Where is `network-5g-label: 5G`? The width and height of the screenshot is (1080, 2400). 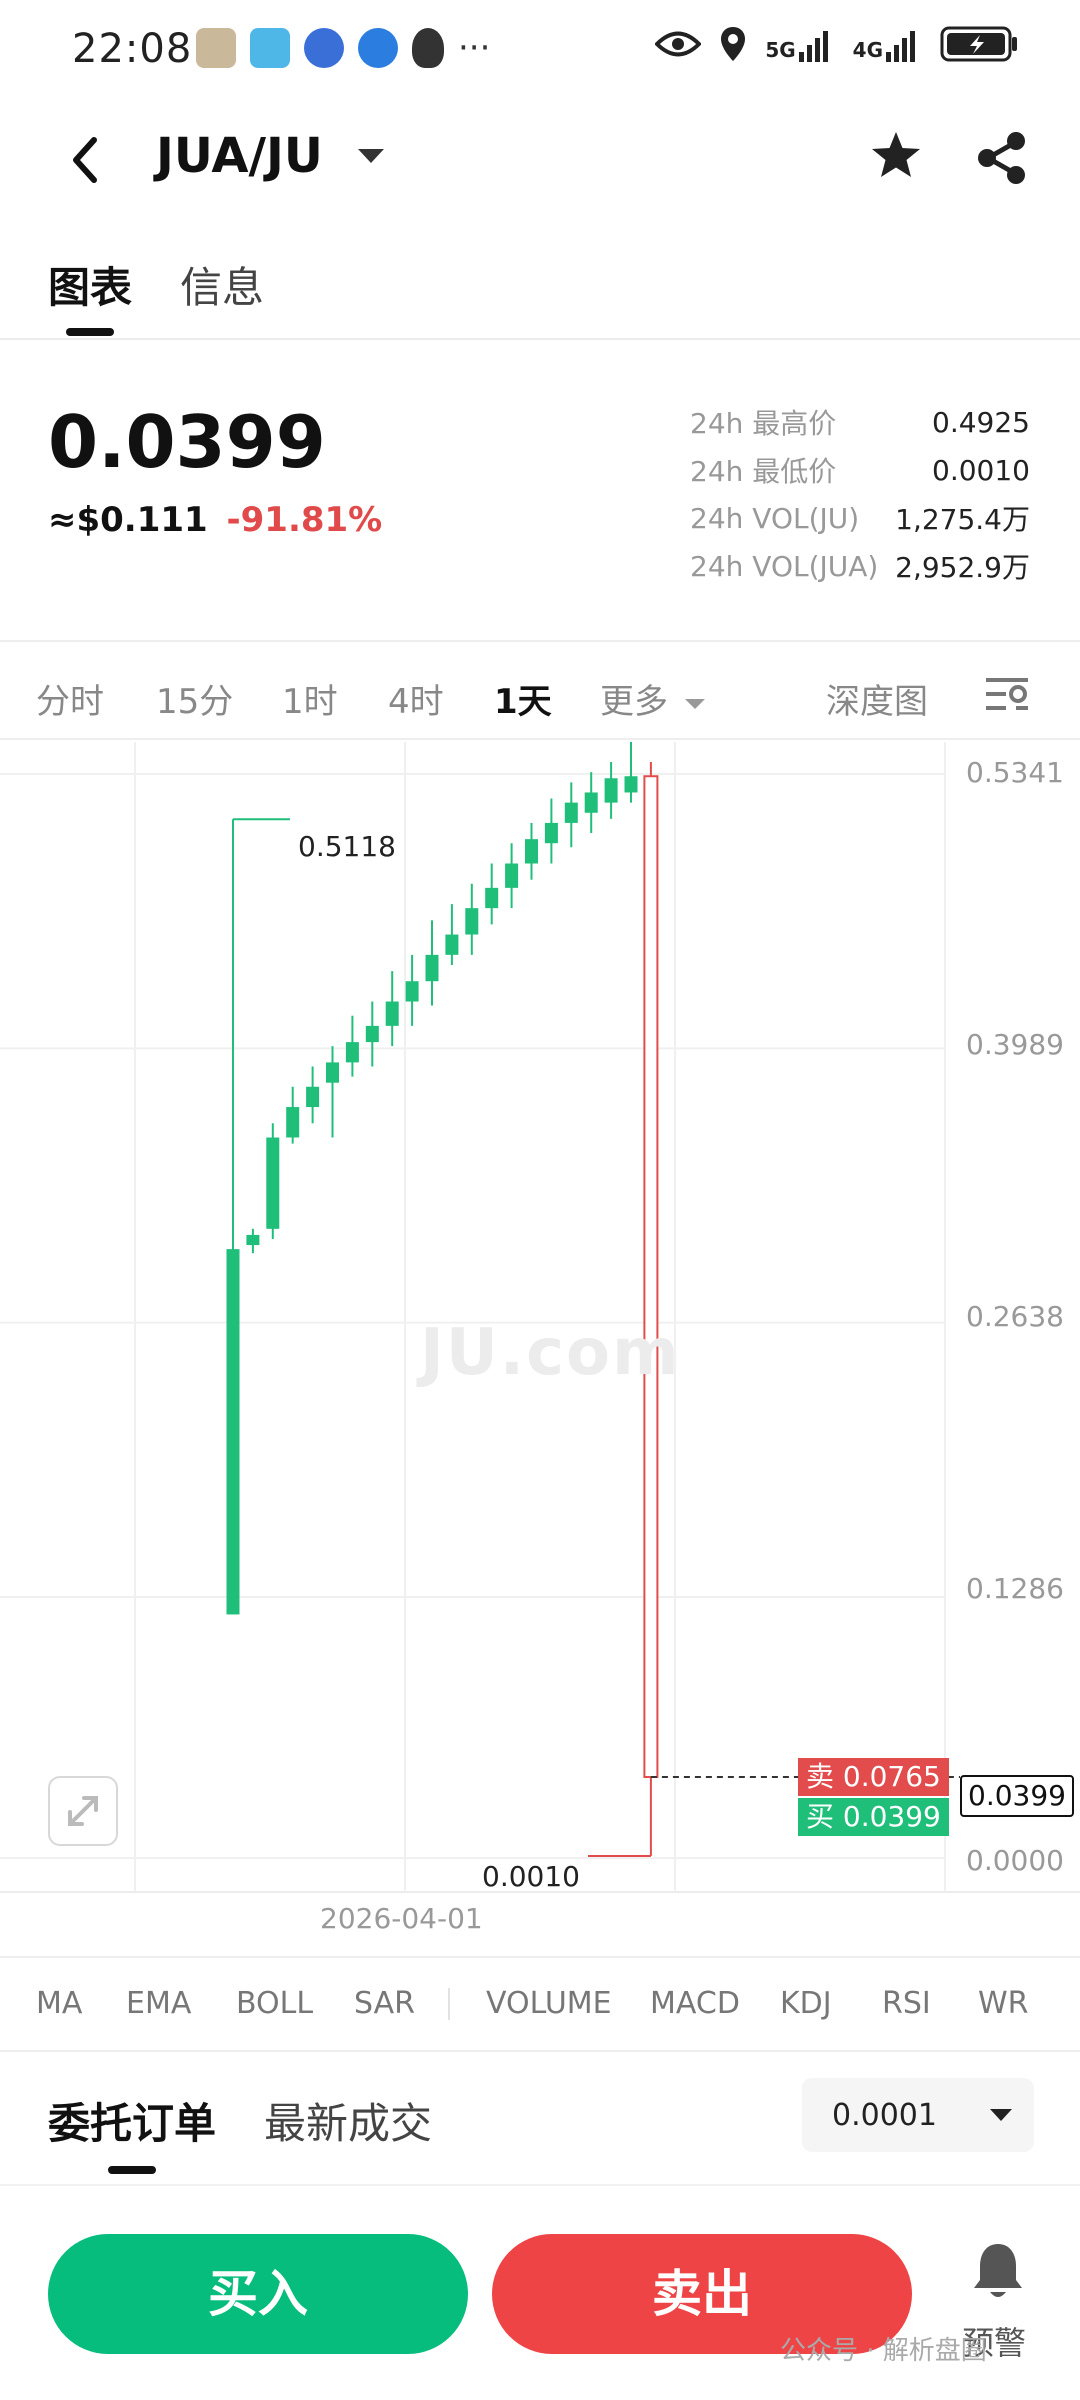
network-5g-label: 5G is located at coordinates (780, 50).